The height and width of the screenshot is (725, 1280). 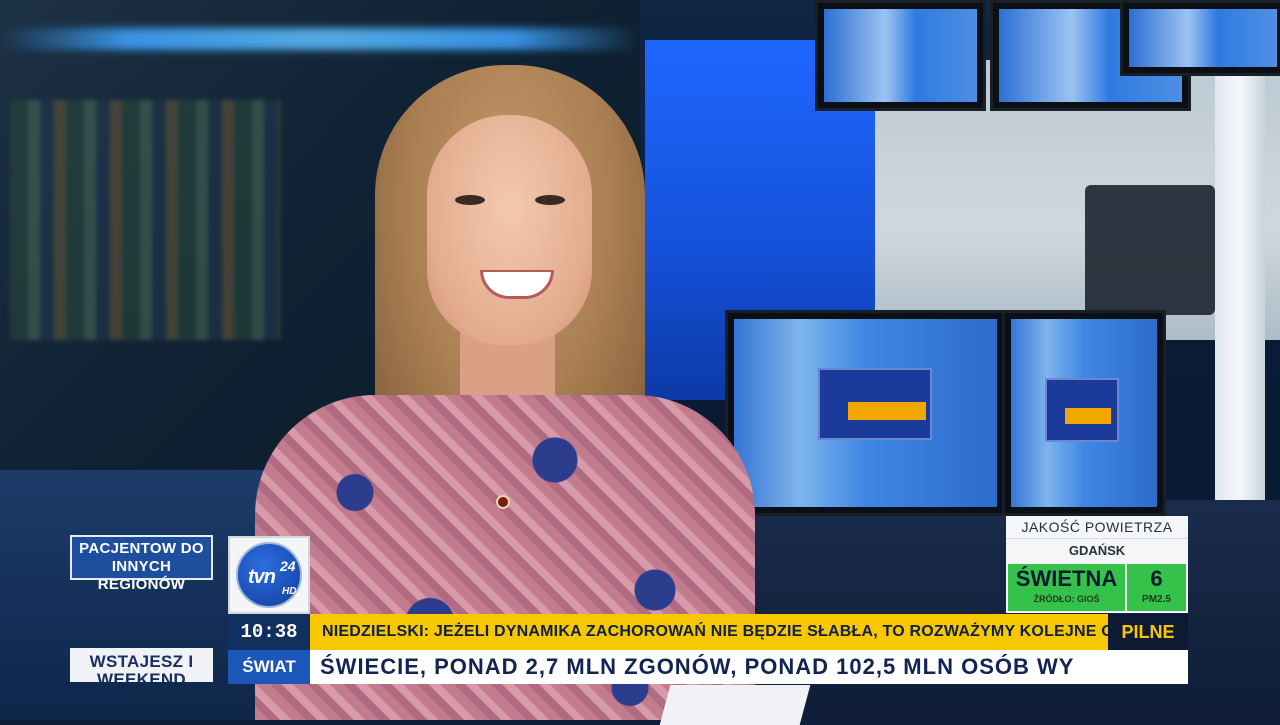 I want to click on studio-camera, so click(x=1150, y=250).